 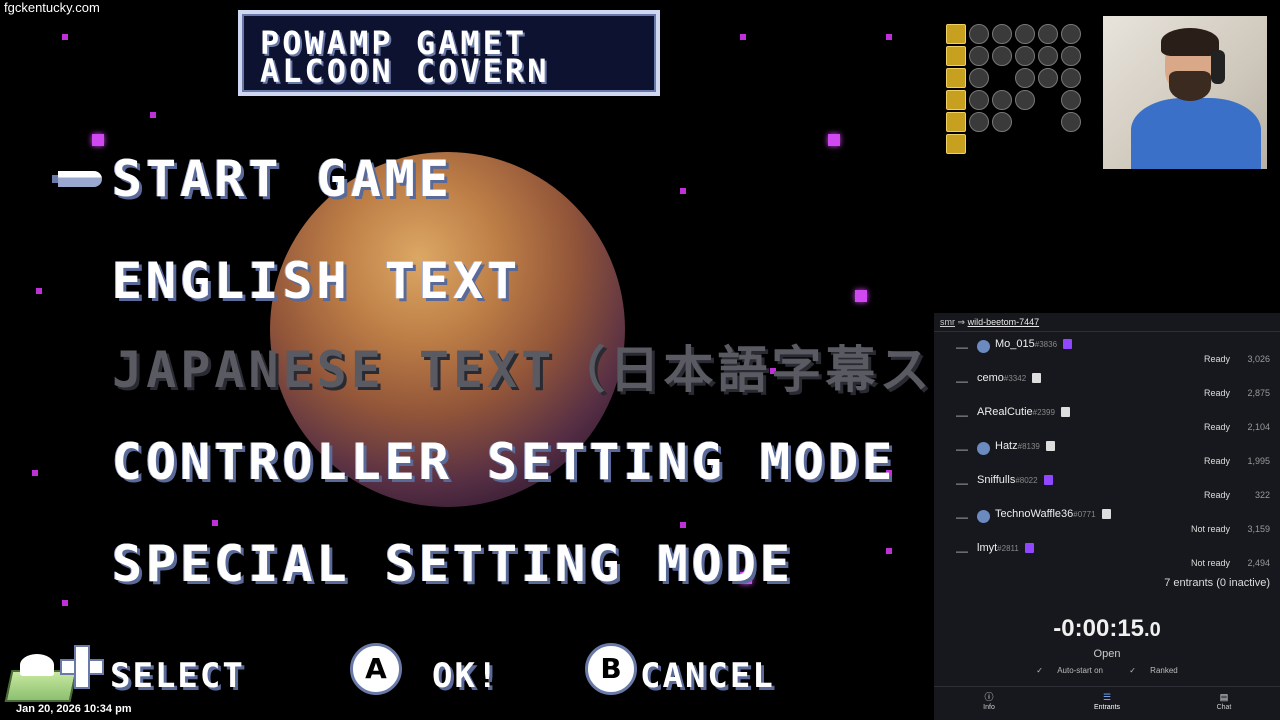 I want to click on menu-controller-setting: CONTROLLER SETTING MODE, so click(x=504, y=462).